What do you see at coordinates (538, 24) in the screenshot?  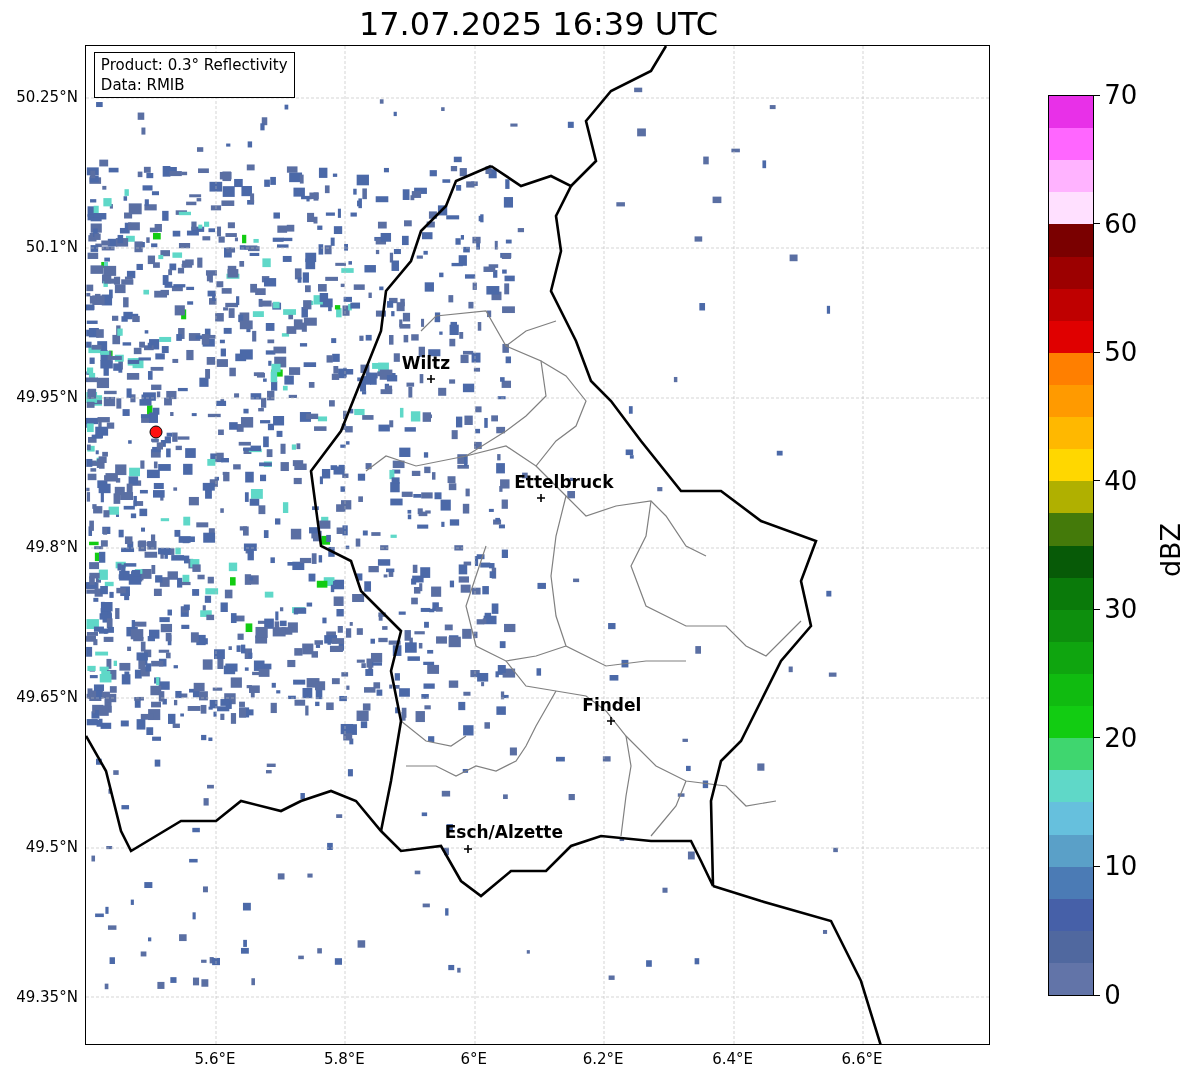 I see `chart-title: 17.07.2025 16:39 UTC` at bounding box center [538, 24].